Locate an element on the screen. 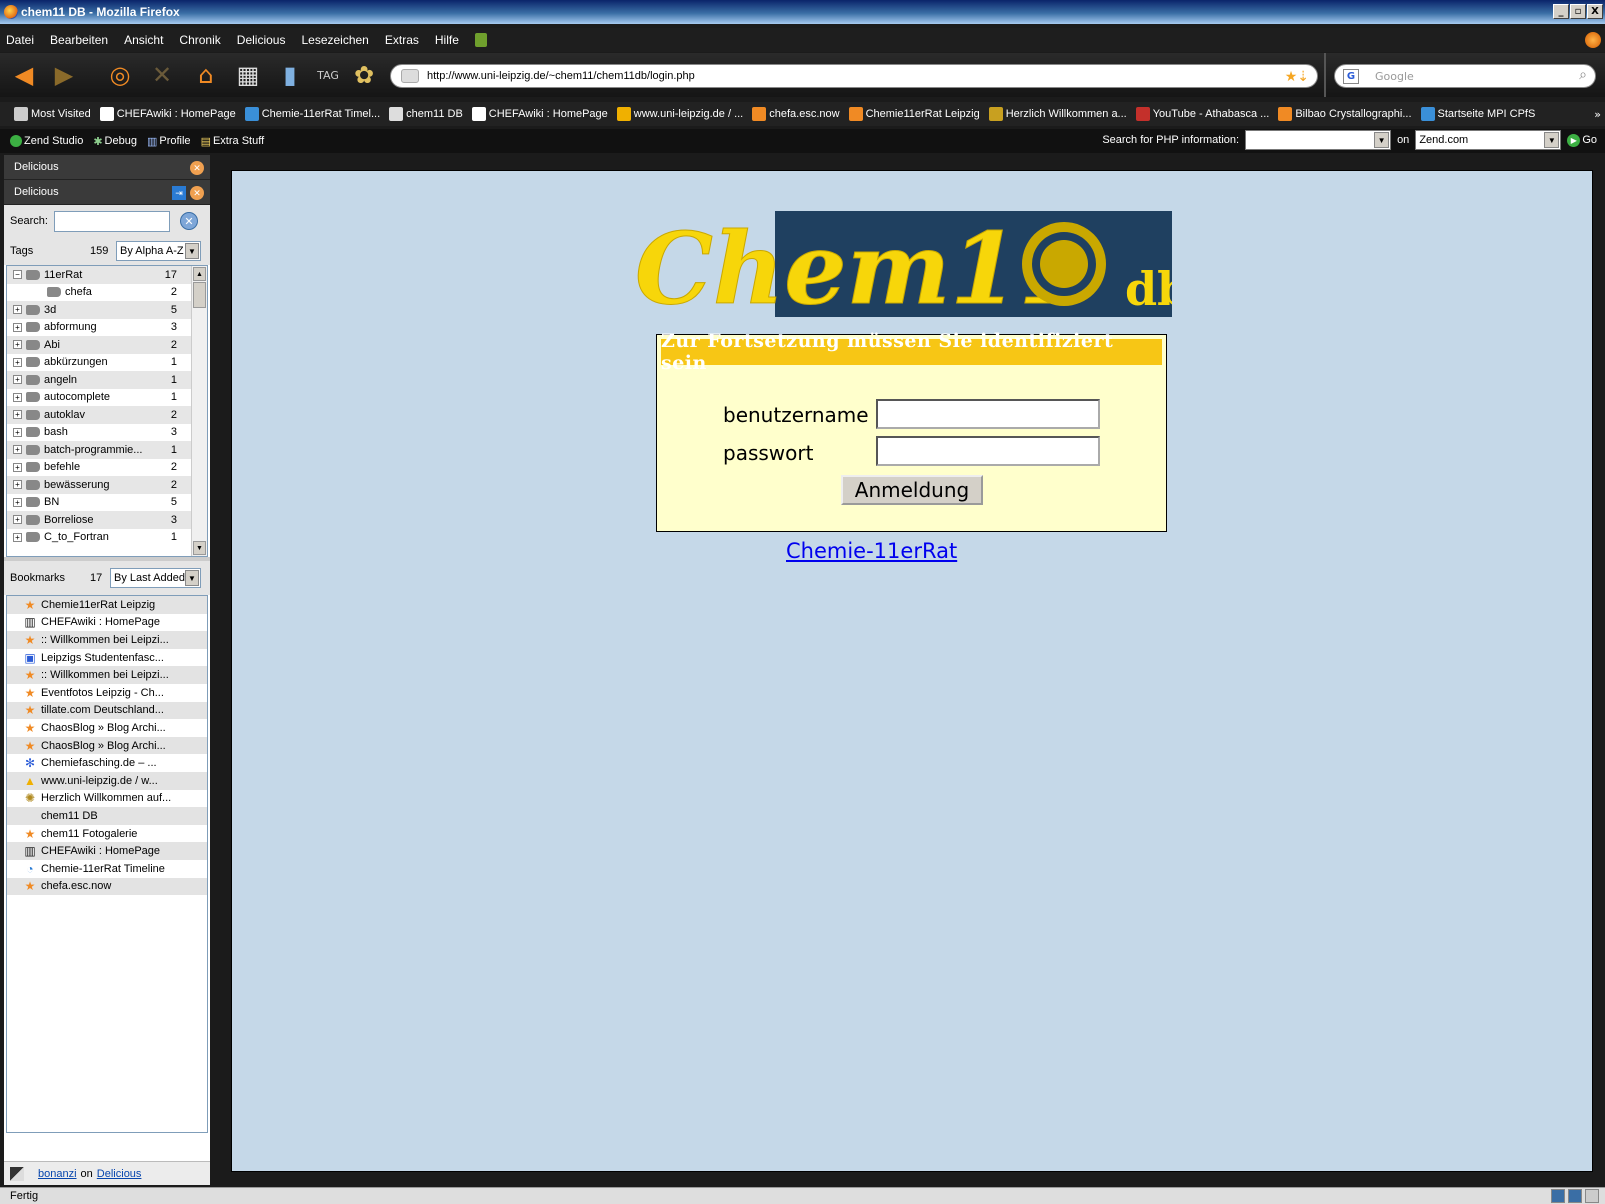 The image size is (1605, 1204). tag-row: + C_to_Fortran 1 is located at coordinates (107, 538).